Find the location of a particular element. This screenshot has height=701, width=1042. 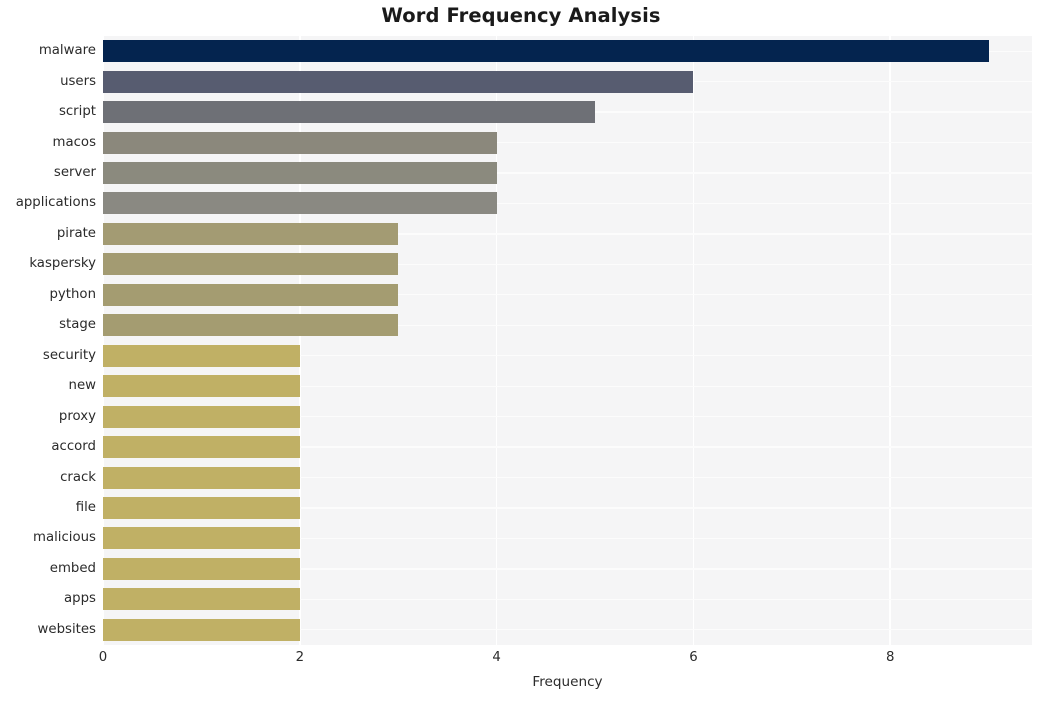

y-axis-tick-label: accord is located at coordinates (73, 447).